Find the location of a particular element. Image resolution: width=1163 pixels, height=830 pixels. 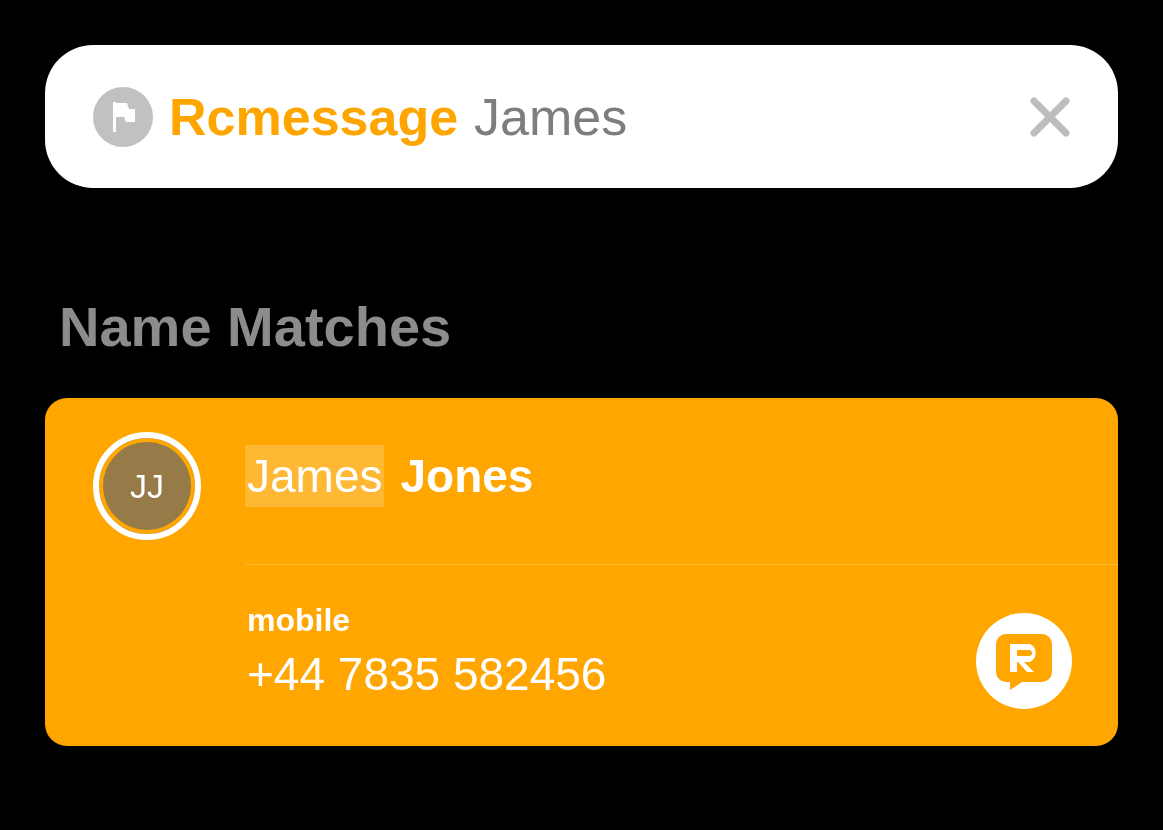

phone-number: +44 7835 582456 is located at coordinates (427, 673).